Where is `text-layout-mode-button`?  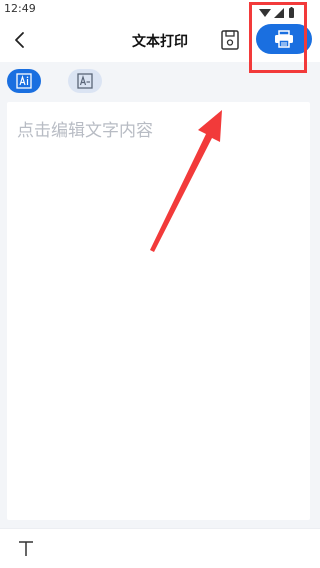 text-layout-mode-button is located at coordinates (85, 81).